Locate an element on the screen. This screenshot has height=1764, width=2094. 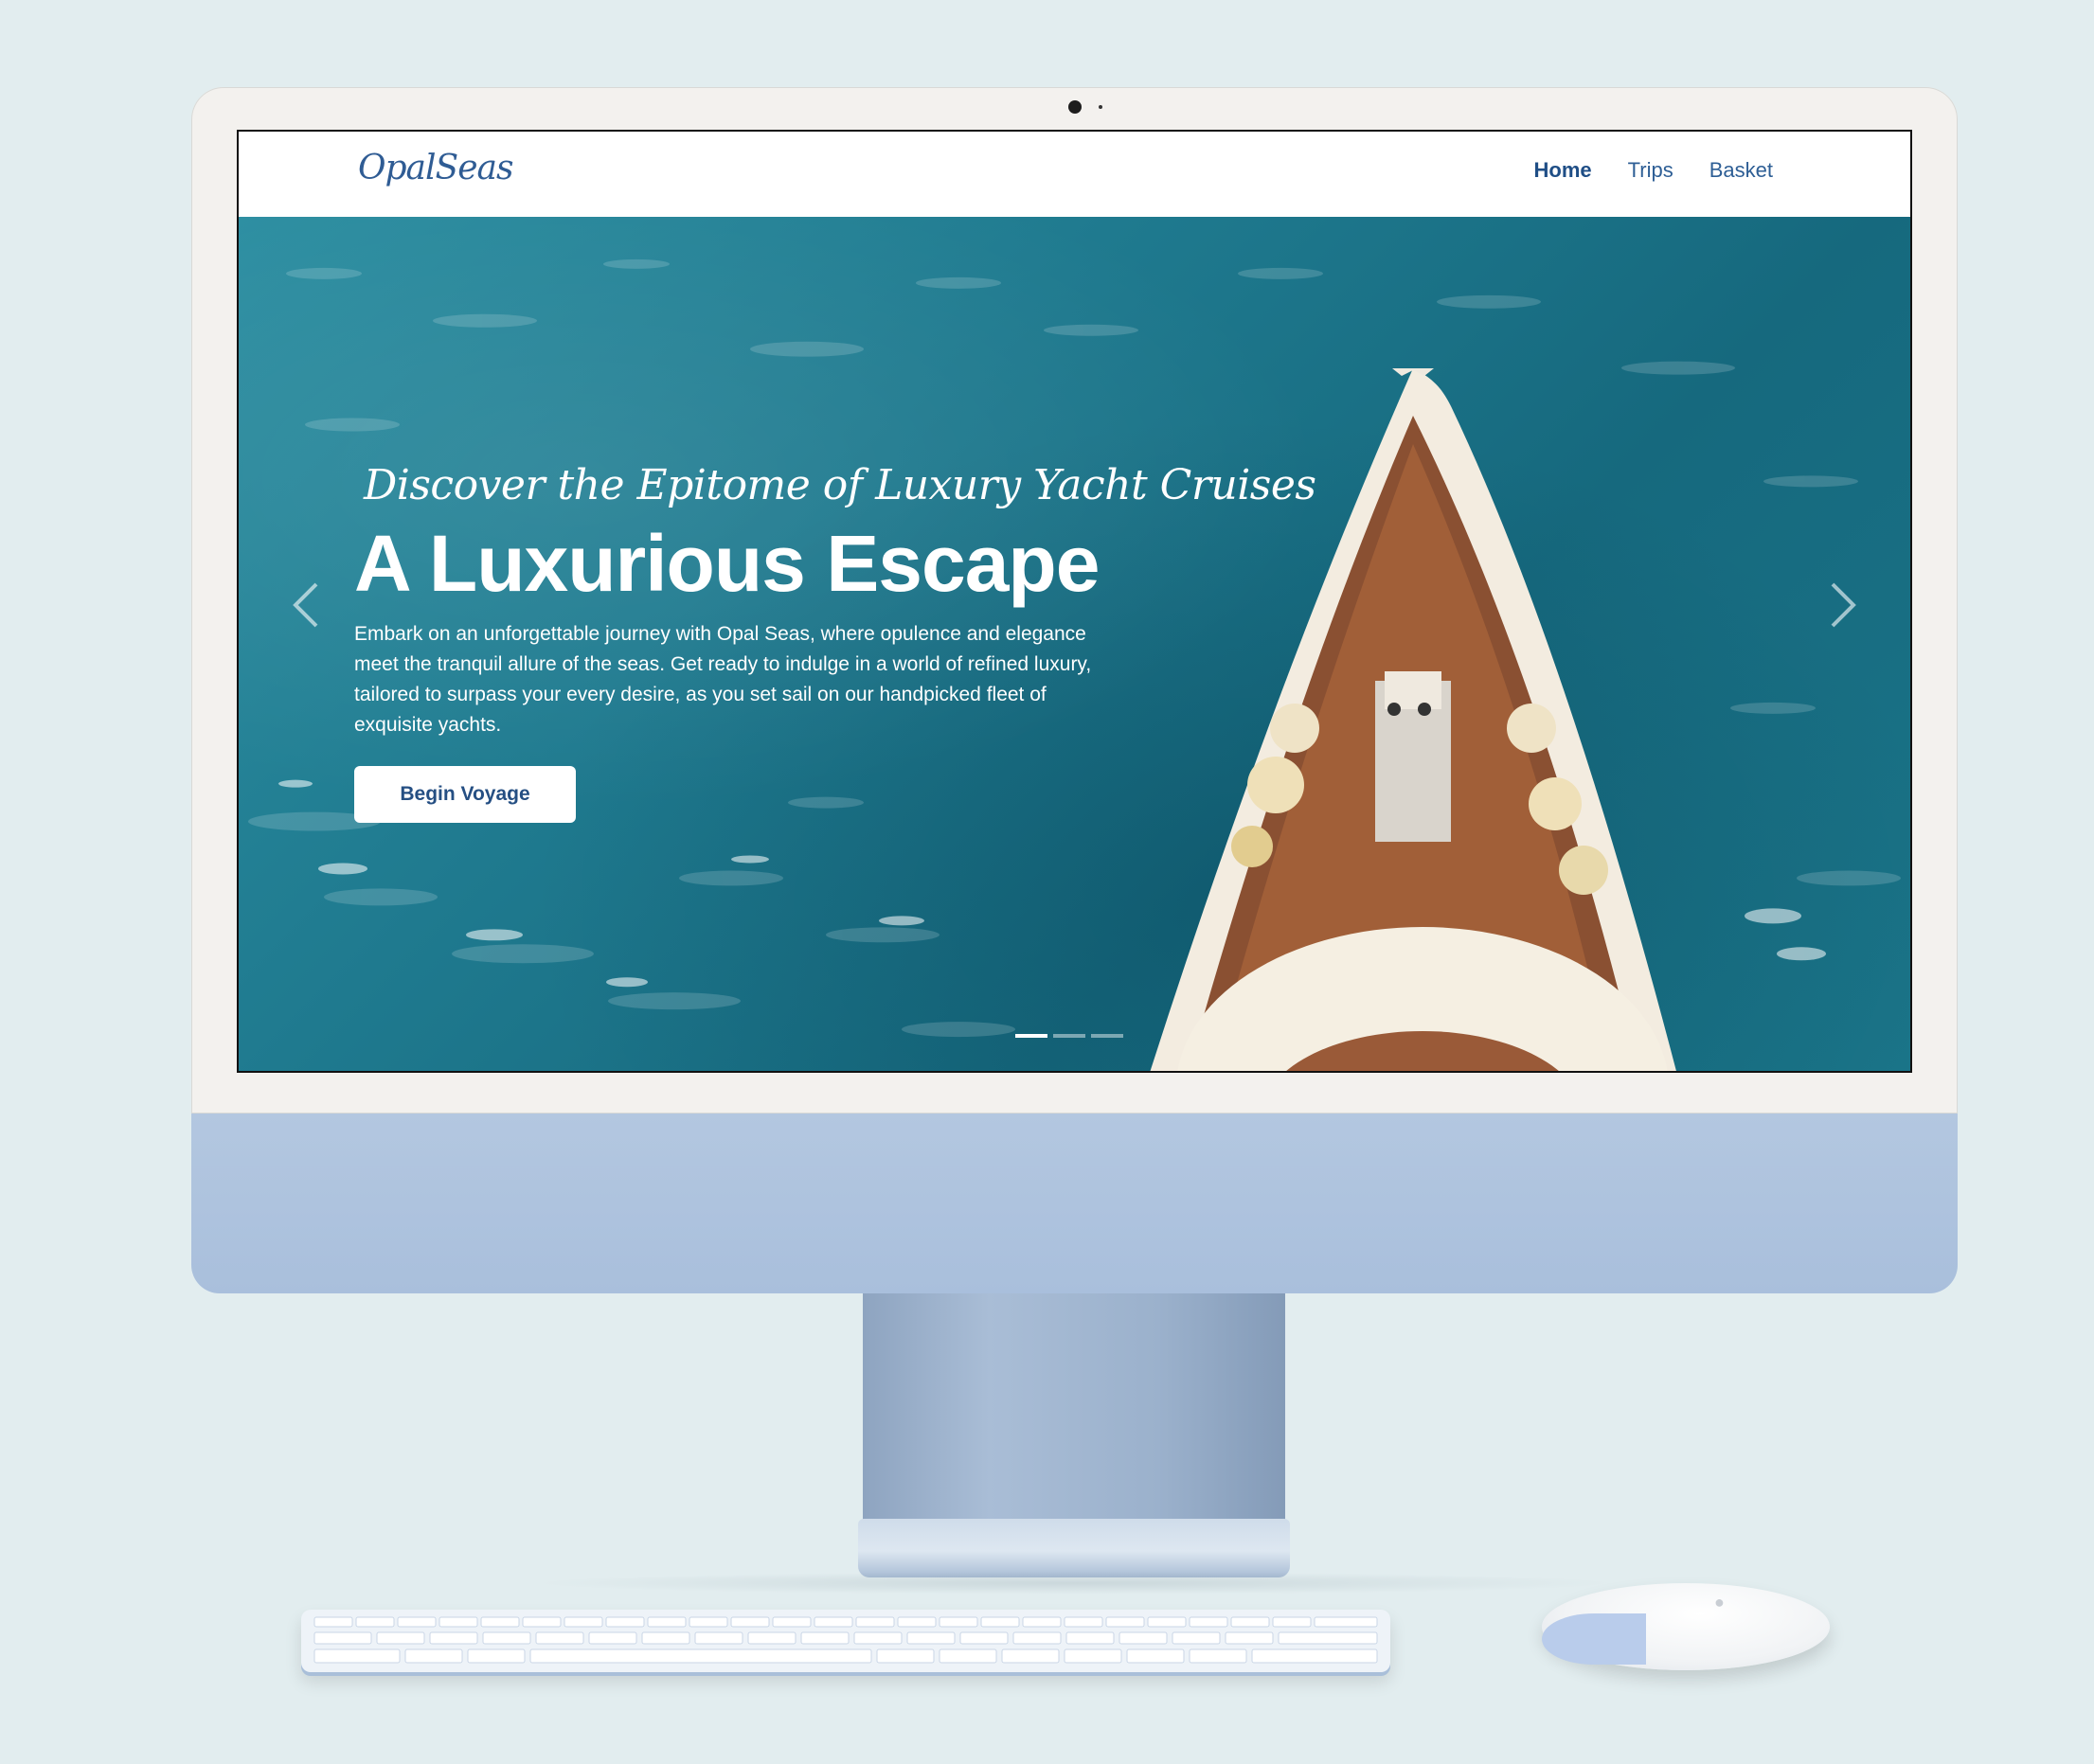
carousel-next-button is located at coordinates (1842, 605).